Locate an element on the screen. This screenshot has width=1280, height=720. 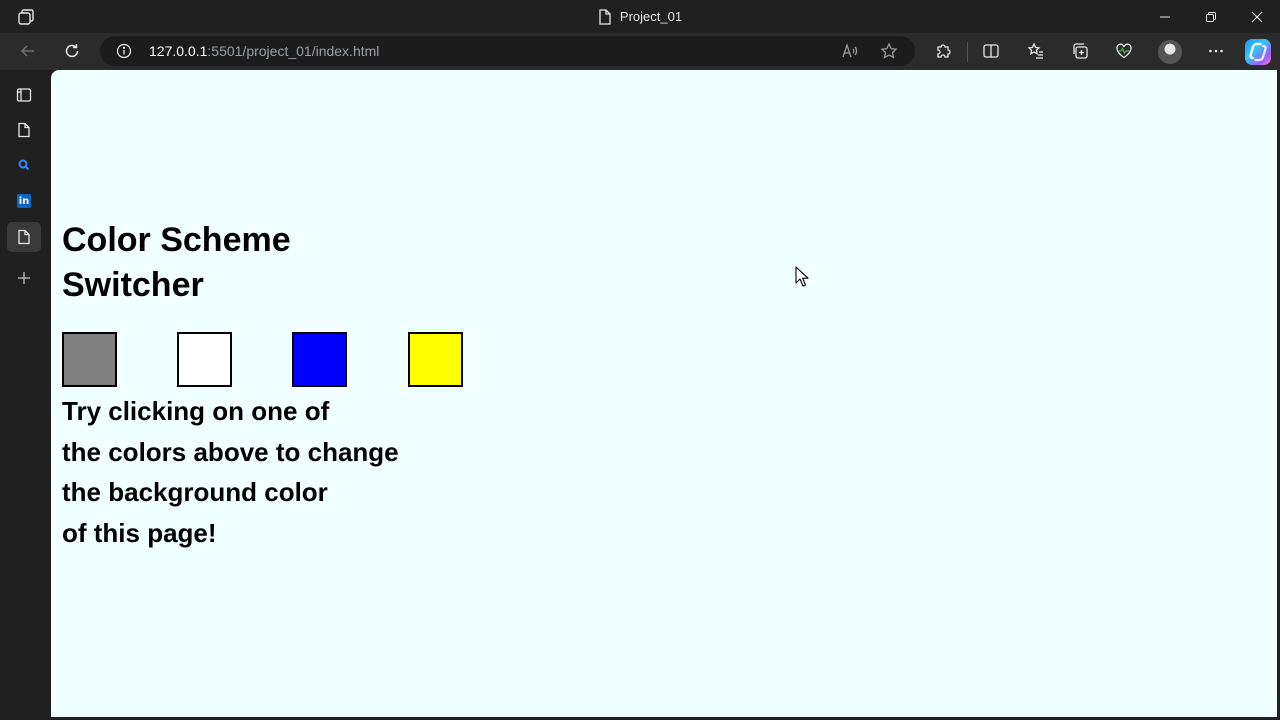
split-screen-button is located at coordinates (991, 51).